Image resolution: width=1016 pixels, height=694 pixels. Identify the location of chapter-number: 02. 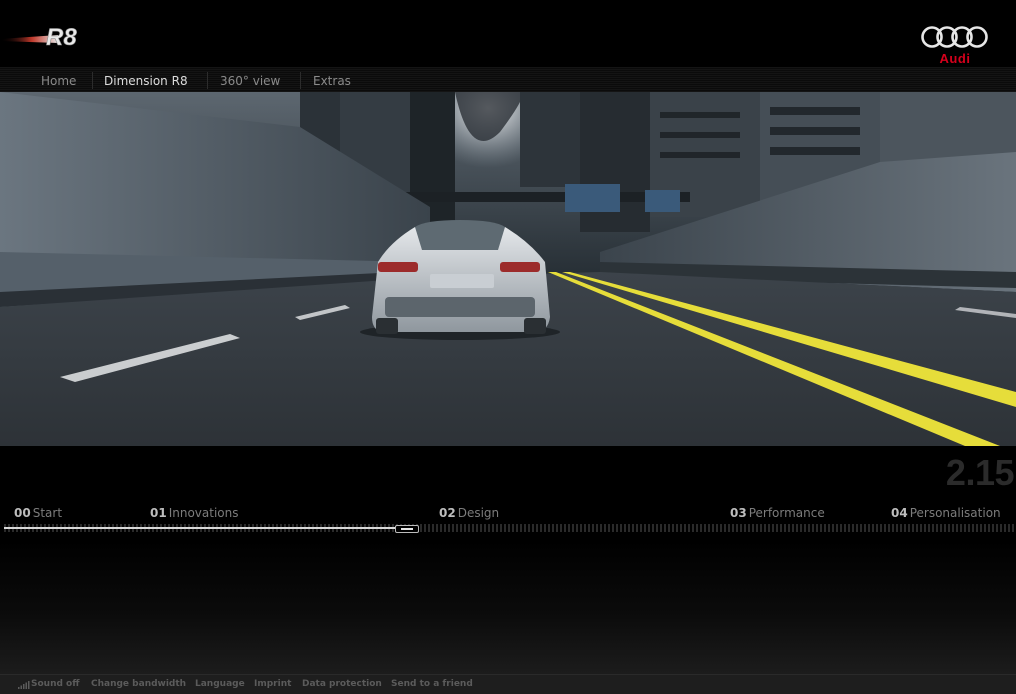
(447, 513).